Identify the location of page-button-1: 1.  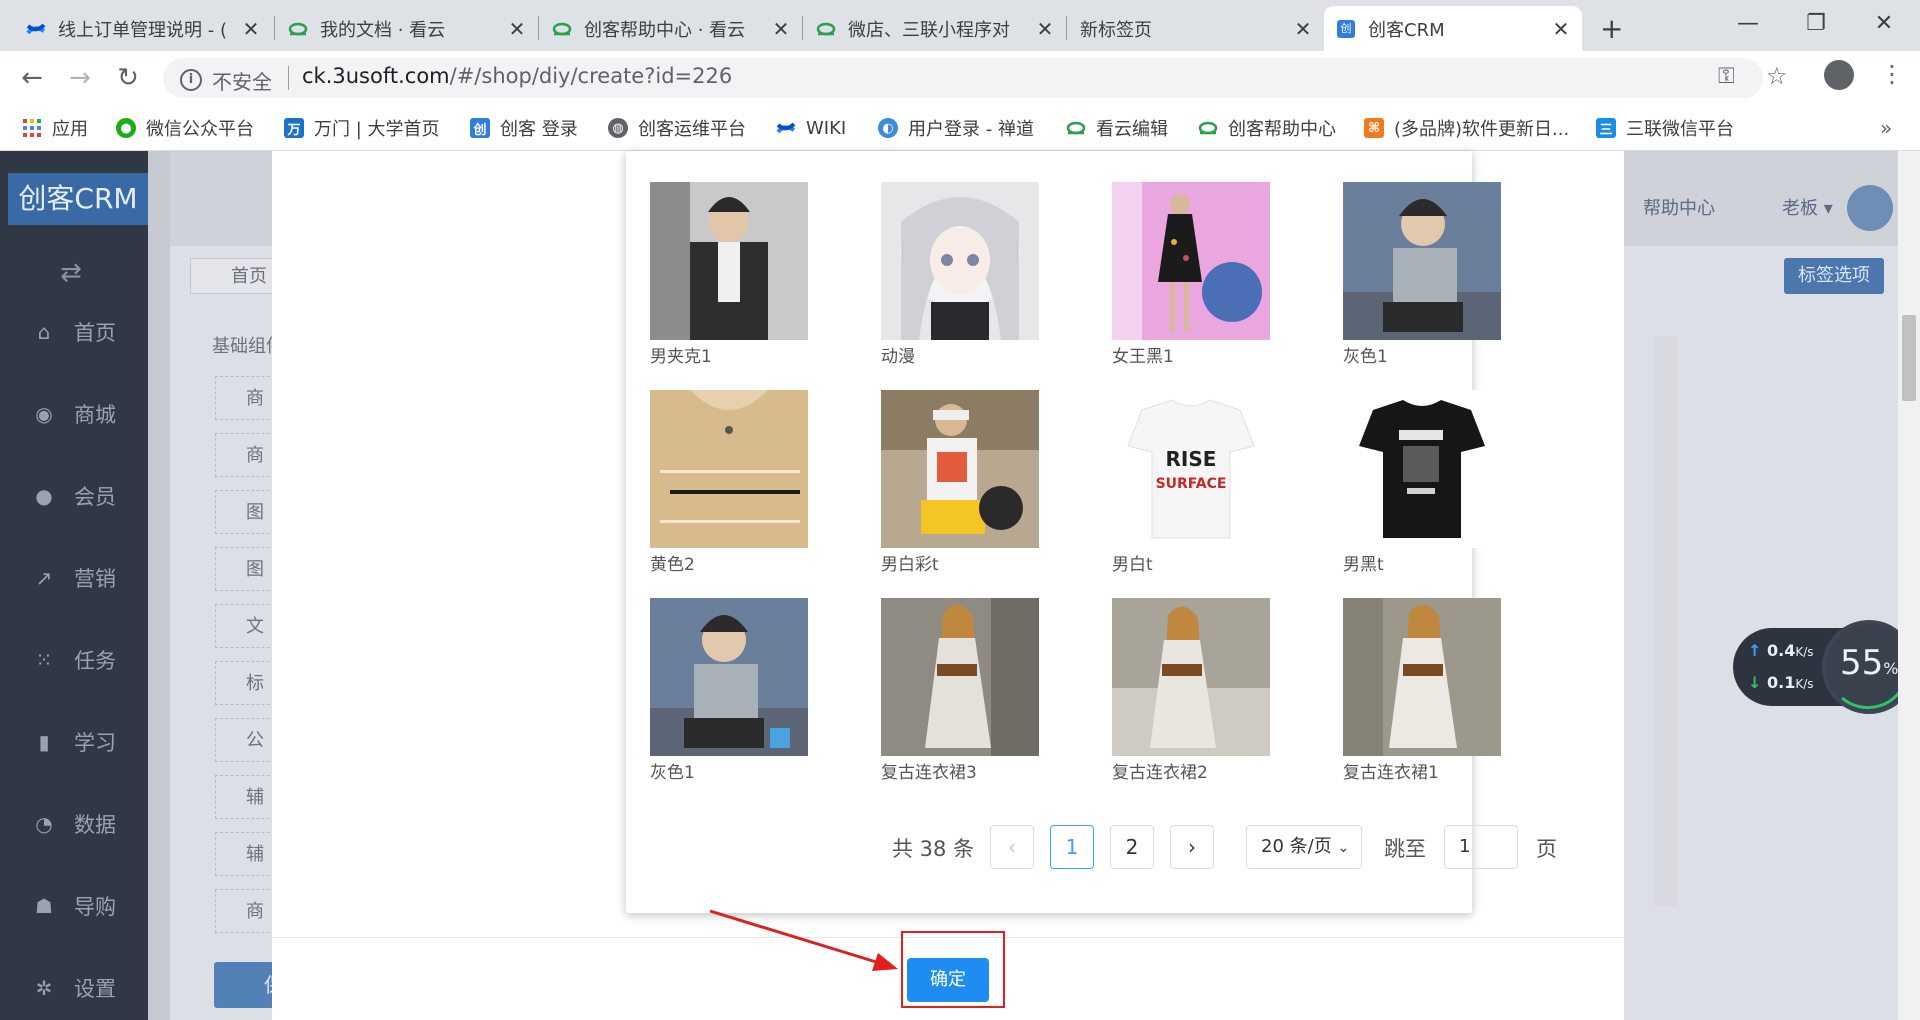
(1072, 847).